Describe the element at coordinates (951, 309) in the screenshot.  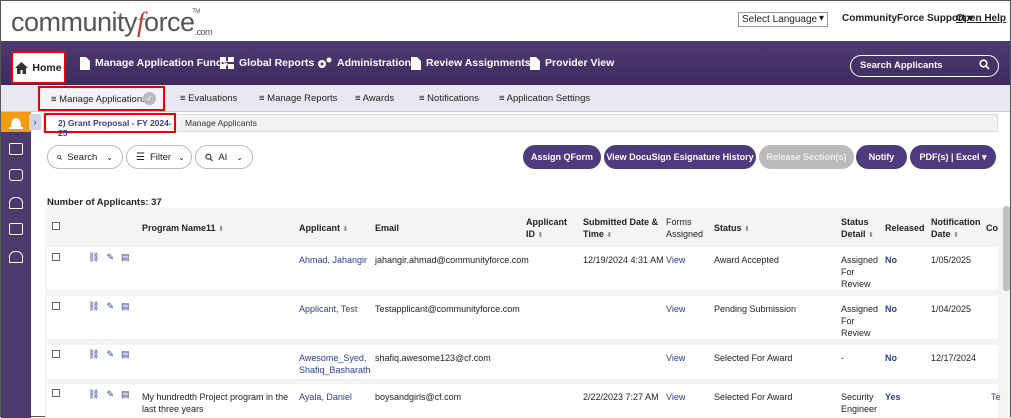
I see `notification-date: 1/04/2025` at that location.